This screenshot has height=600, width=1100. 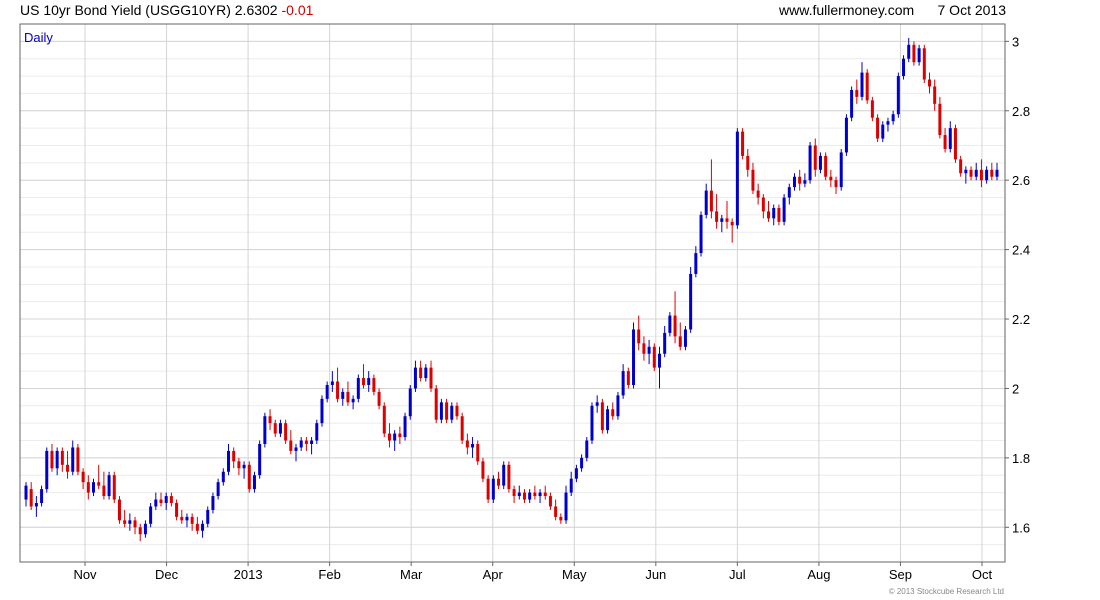 What do you see at coordinates (1021, 111) in the screenshot?
I see `y-tick-label: 2.8` at bounding box center [1021, 111].